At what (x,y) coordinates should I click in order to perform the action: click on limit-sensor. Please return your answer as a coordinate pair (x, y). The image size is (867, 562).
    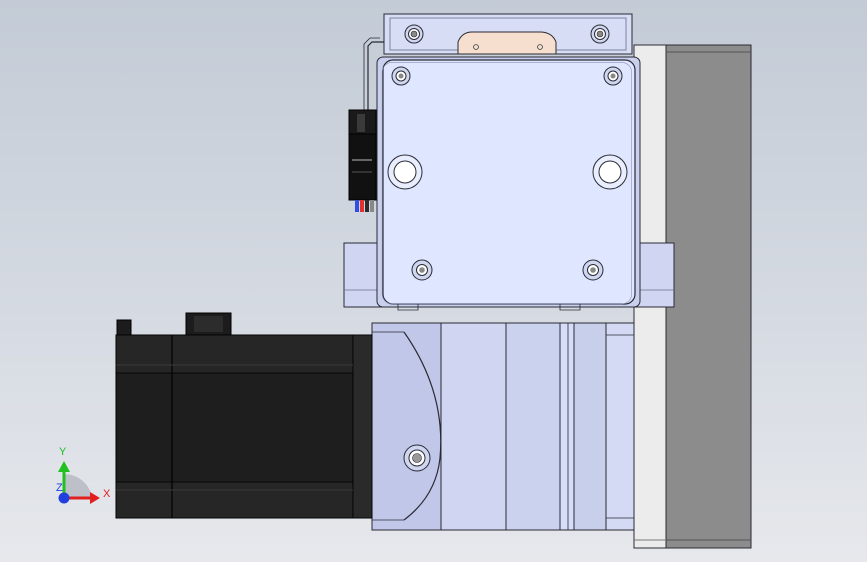
    Looking at the image, I should click on (362, 160).